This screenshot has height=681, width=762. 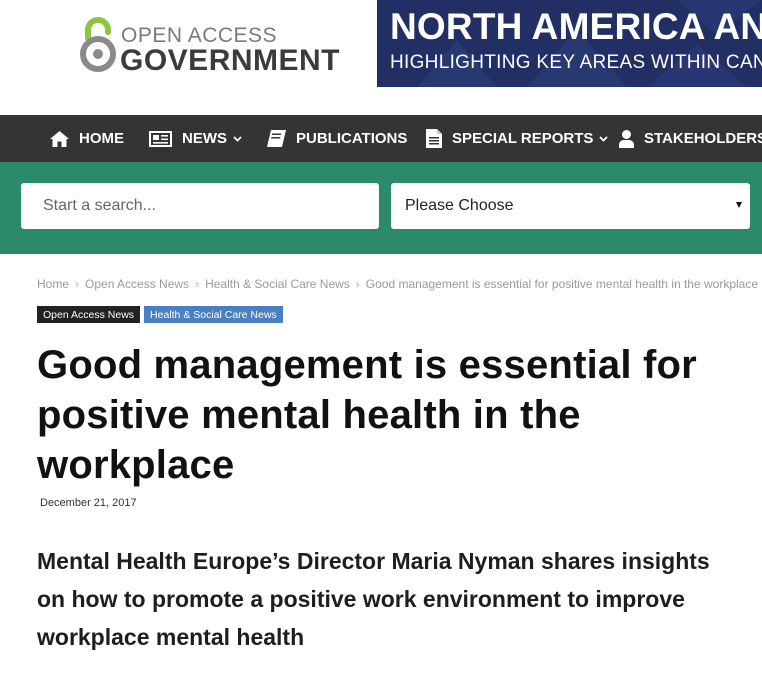 What do you see at coordinates (352, 138) in the screenshot?
I see `nav-label-publications: PUBLICATIONS` at bounding box center [352, 138].